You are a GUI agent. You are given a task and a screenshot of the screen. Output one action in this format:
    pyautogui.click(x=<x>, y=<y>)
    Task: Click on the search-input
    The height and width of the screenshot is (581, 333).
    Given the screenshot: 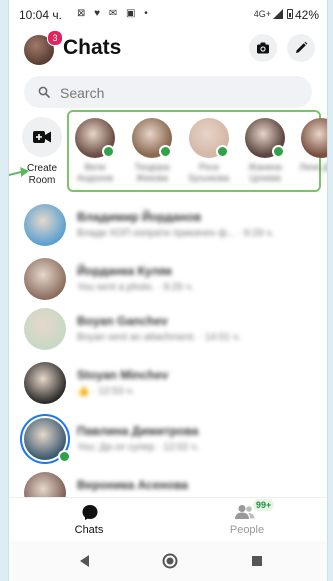 What is the action you would take?
    pyautogui.click(x=180, y=93)
    